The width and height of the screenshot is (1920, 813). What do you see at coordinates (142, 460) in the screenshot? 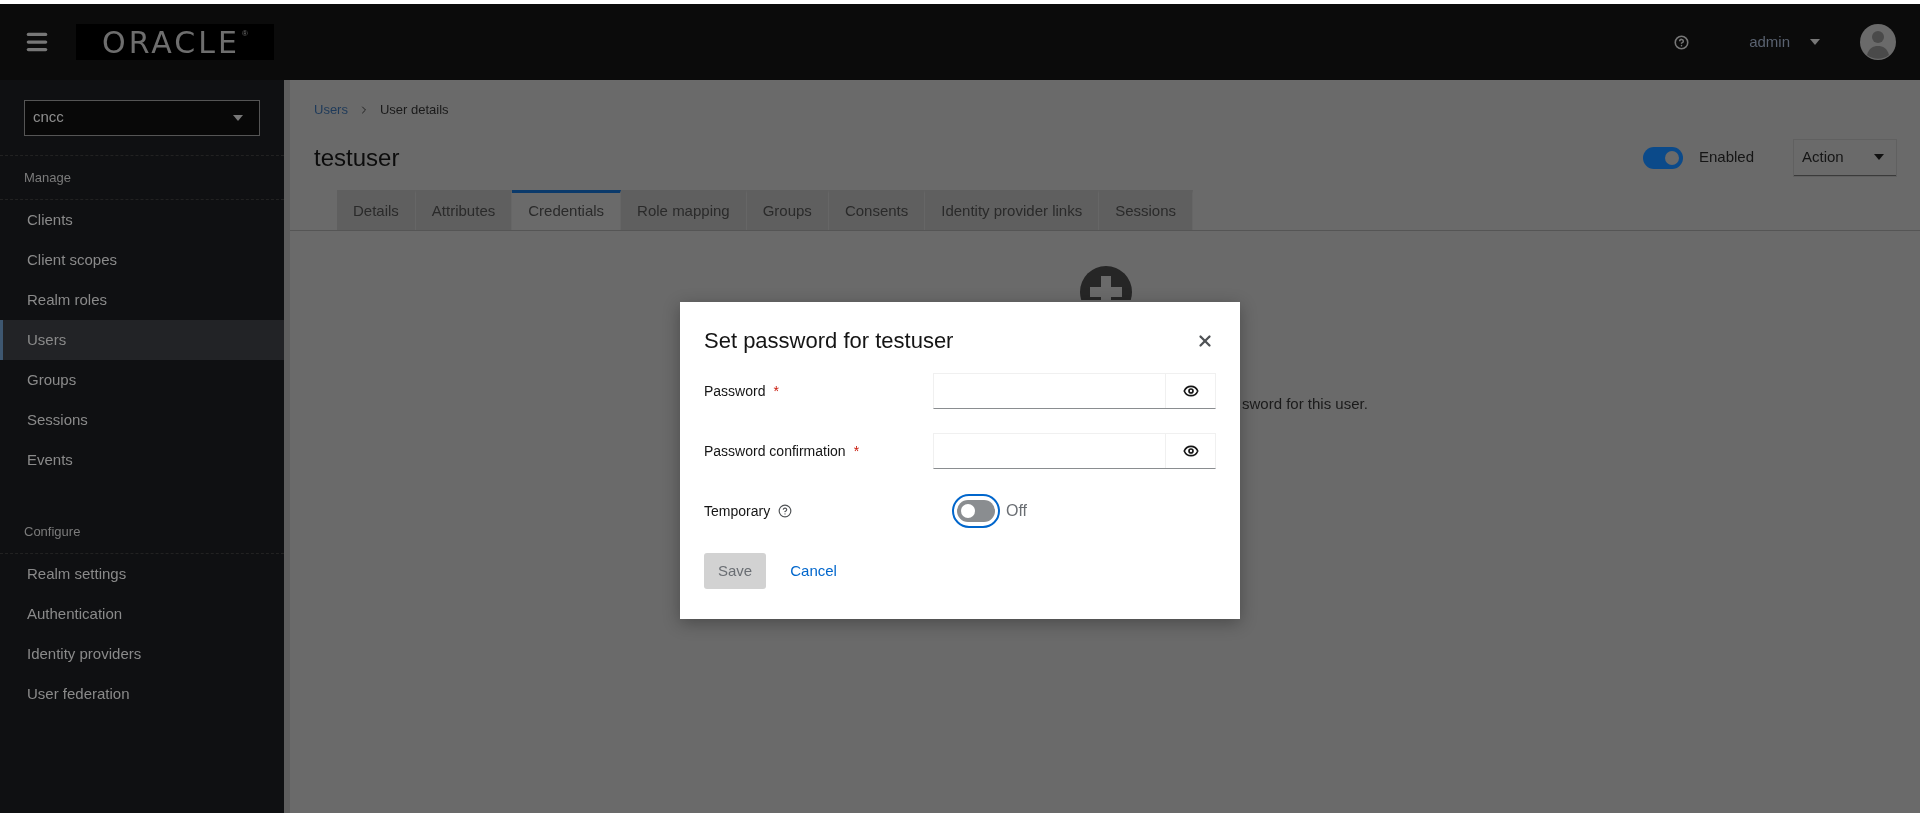
I see `nav-item: Events` at bounding box center [142, 460].